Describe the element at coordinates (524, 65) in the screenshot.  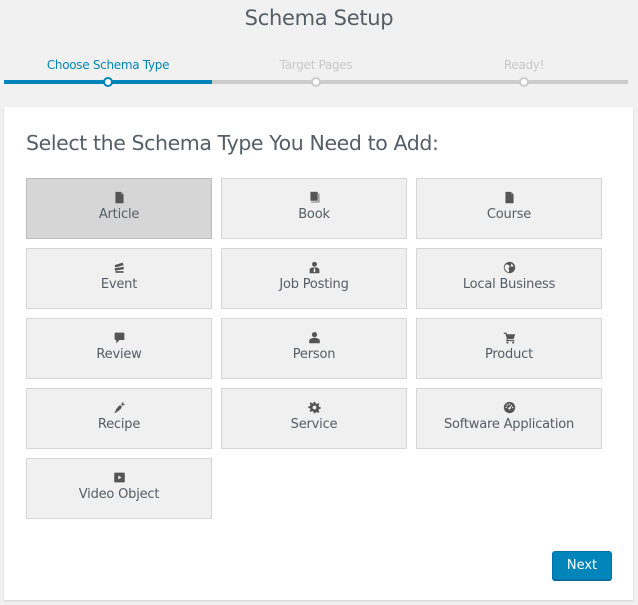
I see `step-label: Ready!` at that location.